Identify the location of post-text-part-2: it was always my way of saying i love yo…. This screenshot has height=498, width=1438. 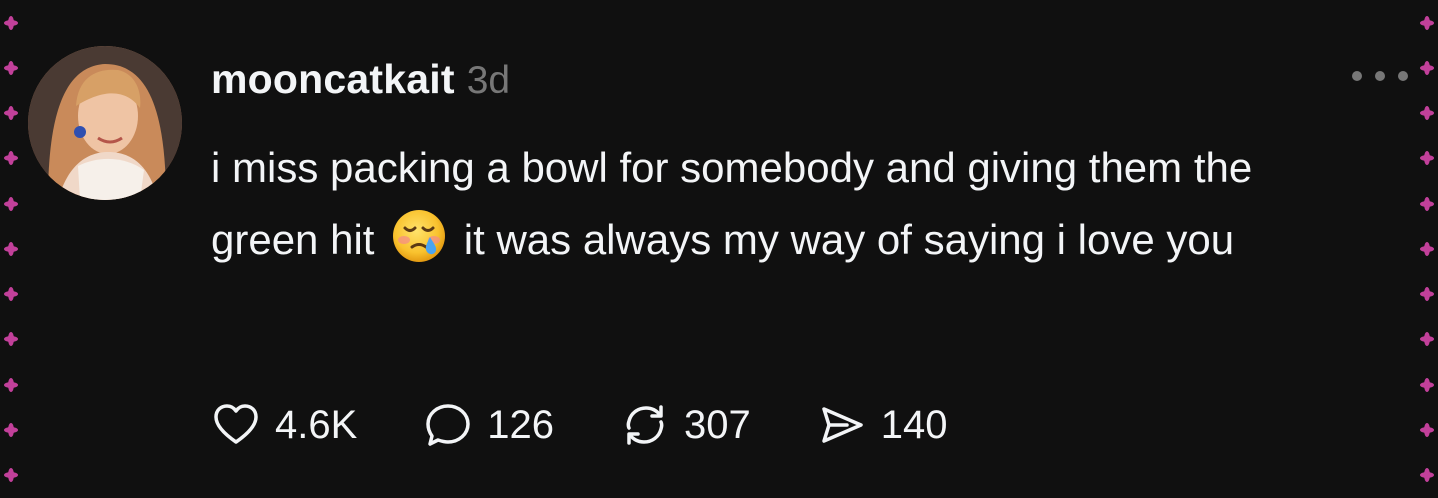
(843, 239).